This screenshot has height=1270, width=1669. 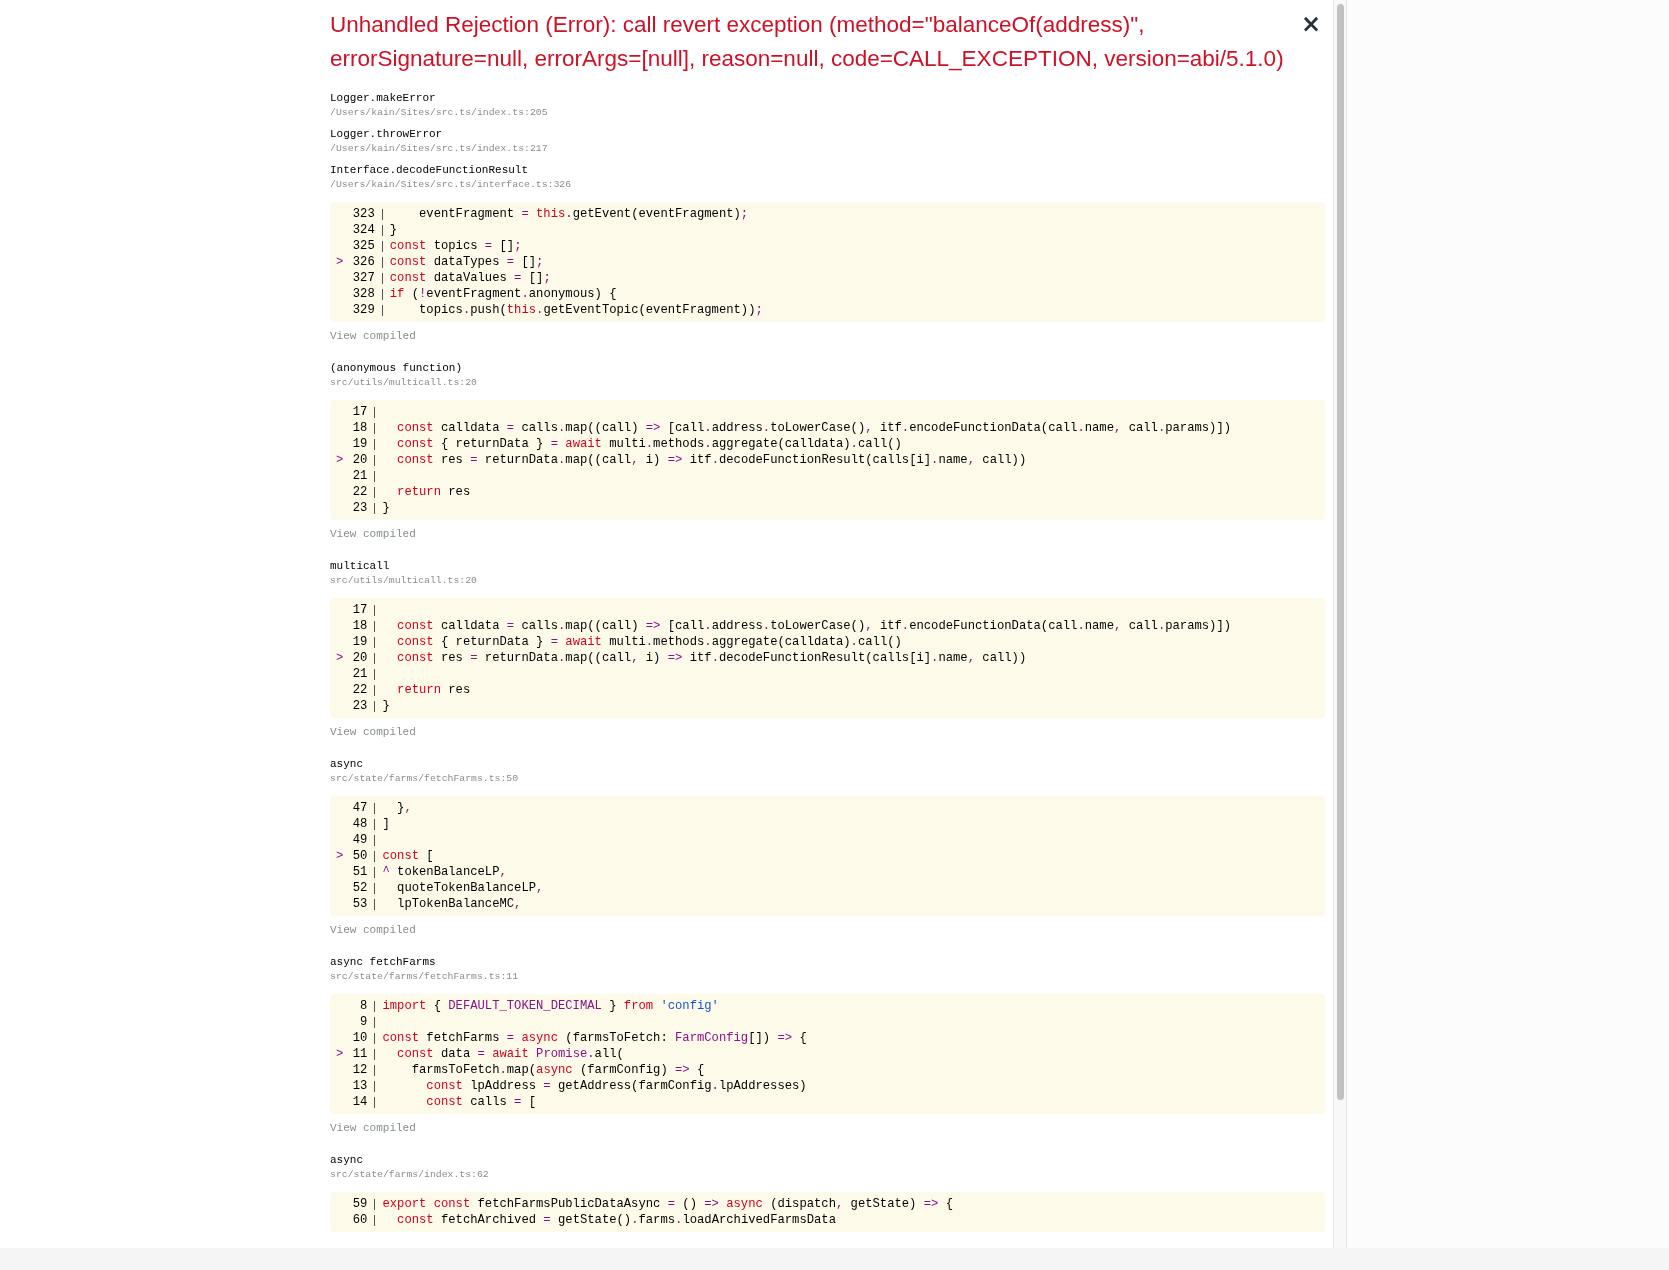 I want to click on line-number: 10, so click(x=359, y=1038).